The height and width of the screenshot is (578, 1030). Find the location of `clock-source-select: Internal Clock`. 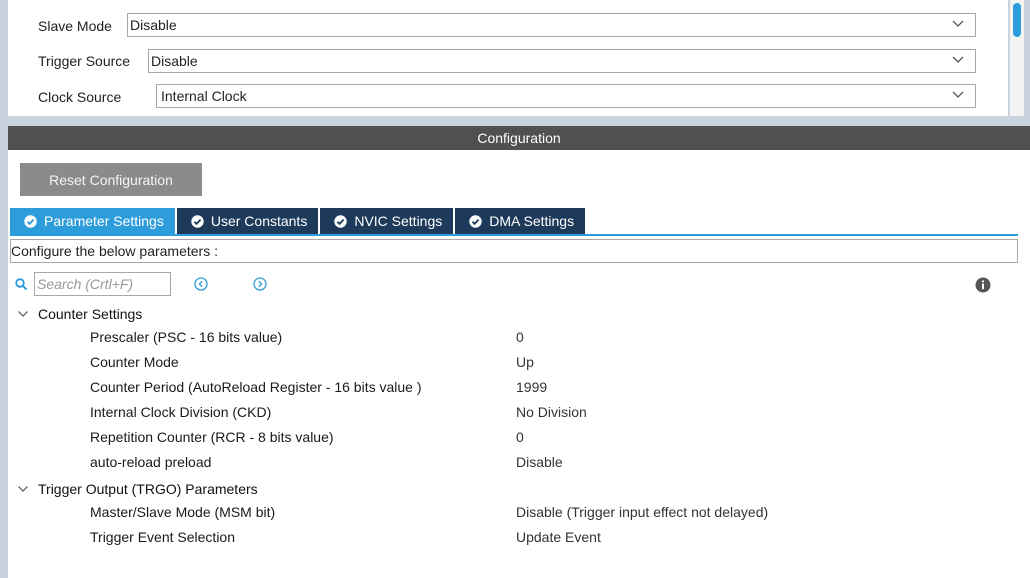

clock-source-select: Internal Clock is located at coordinates (566, 96).